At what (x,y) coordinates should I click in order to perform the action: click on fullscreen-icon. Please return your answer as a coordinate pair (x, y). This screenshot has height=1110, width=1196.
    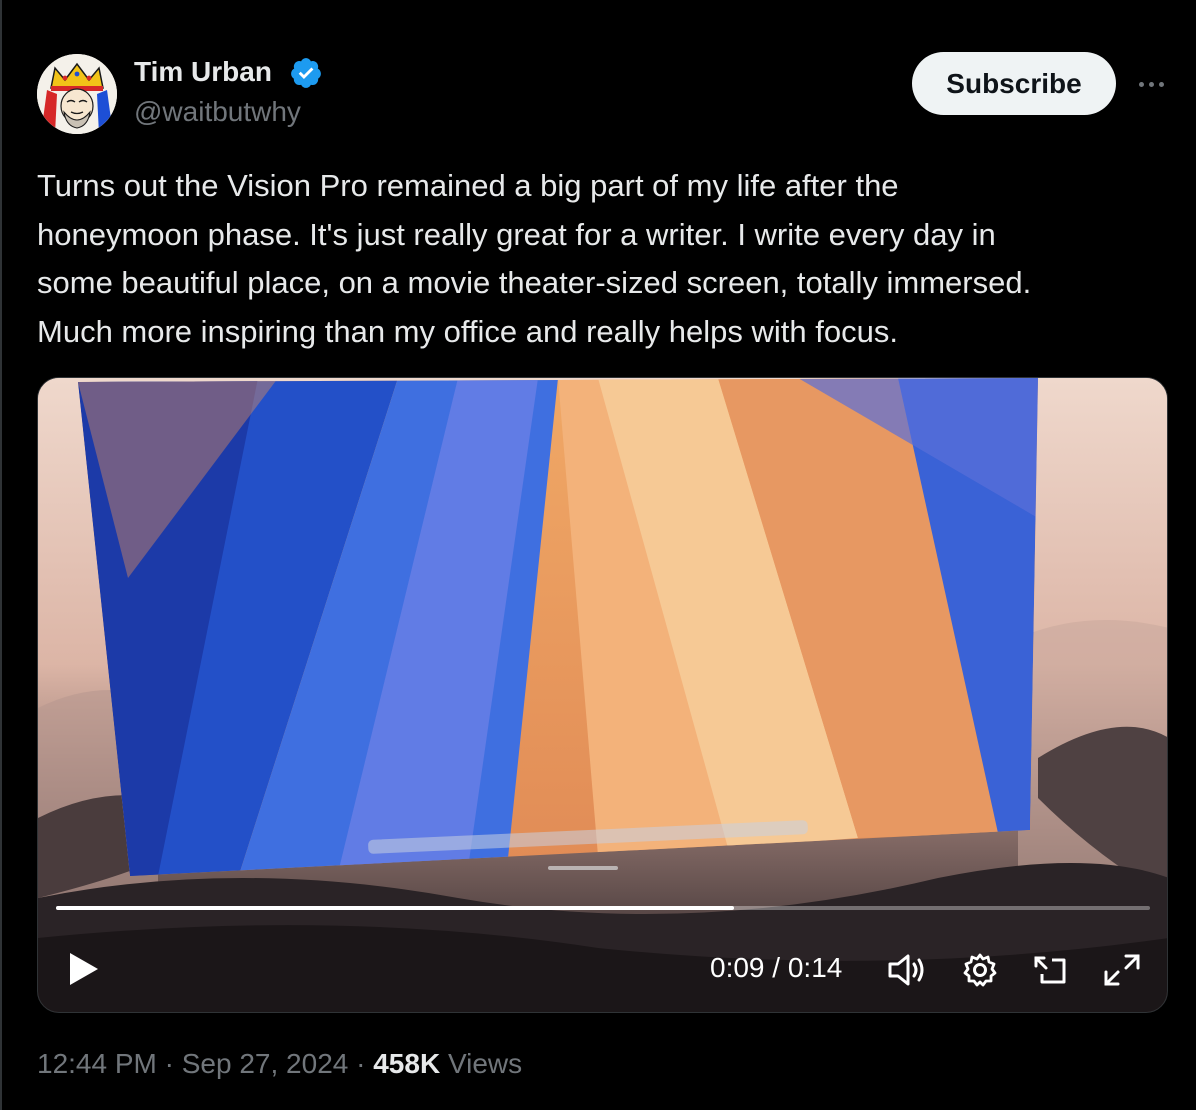
    Looking at the image, I should click on (1122, 970).